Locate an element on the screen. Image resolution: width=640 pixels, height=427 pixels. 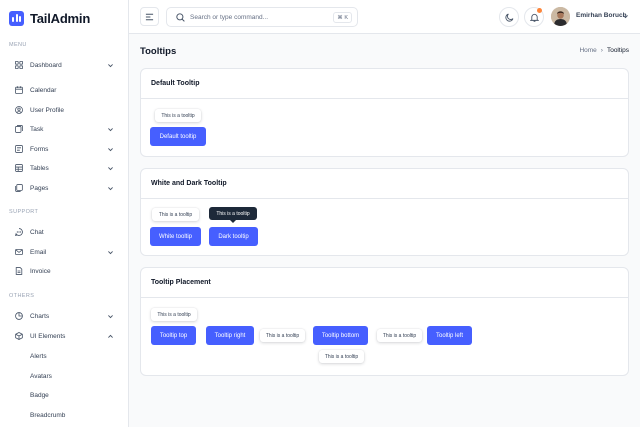
sidebar-subitem-badge: Badge is located at coordinates (39, 395).